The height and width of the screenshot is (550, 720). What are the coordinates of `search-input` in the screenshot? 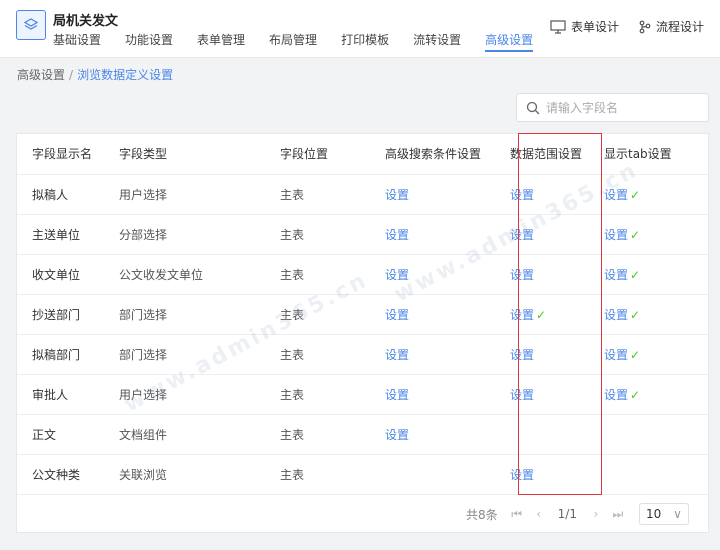 It's located at (621, 107).